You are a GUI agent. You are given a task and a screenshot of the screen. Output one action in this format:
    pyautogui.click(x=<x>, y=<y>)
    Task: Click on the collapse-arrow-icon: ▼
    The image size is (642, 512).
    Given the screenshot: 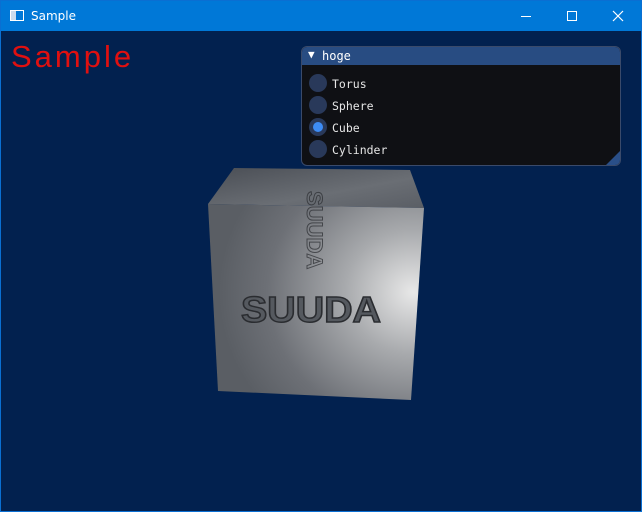 What is the action you would take?
    pyautogui.click(x=311, y=54)
    